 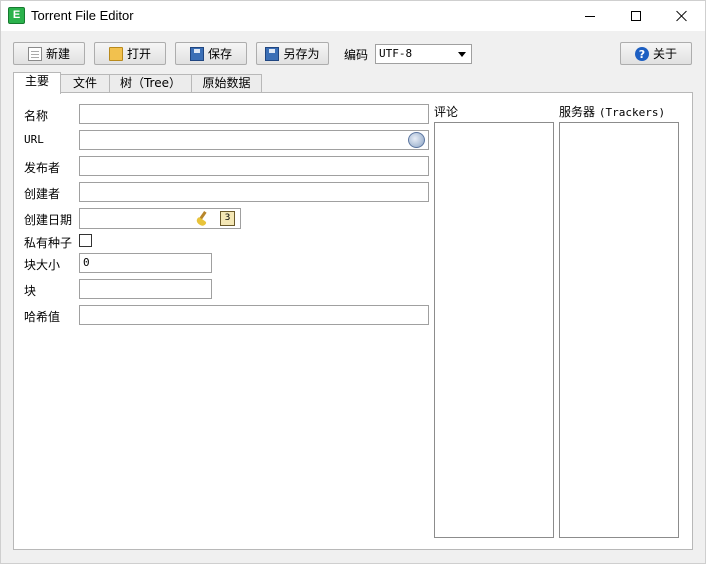 I want to click on tab-main: 主要, so click(x=37, y=83).